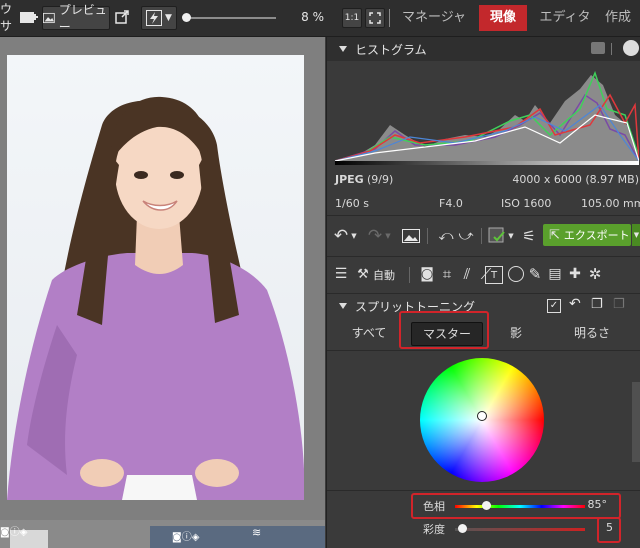 The image size is (640, 548). I want to click on tab-editor: エディター, so click(565, 28).